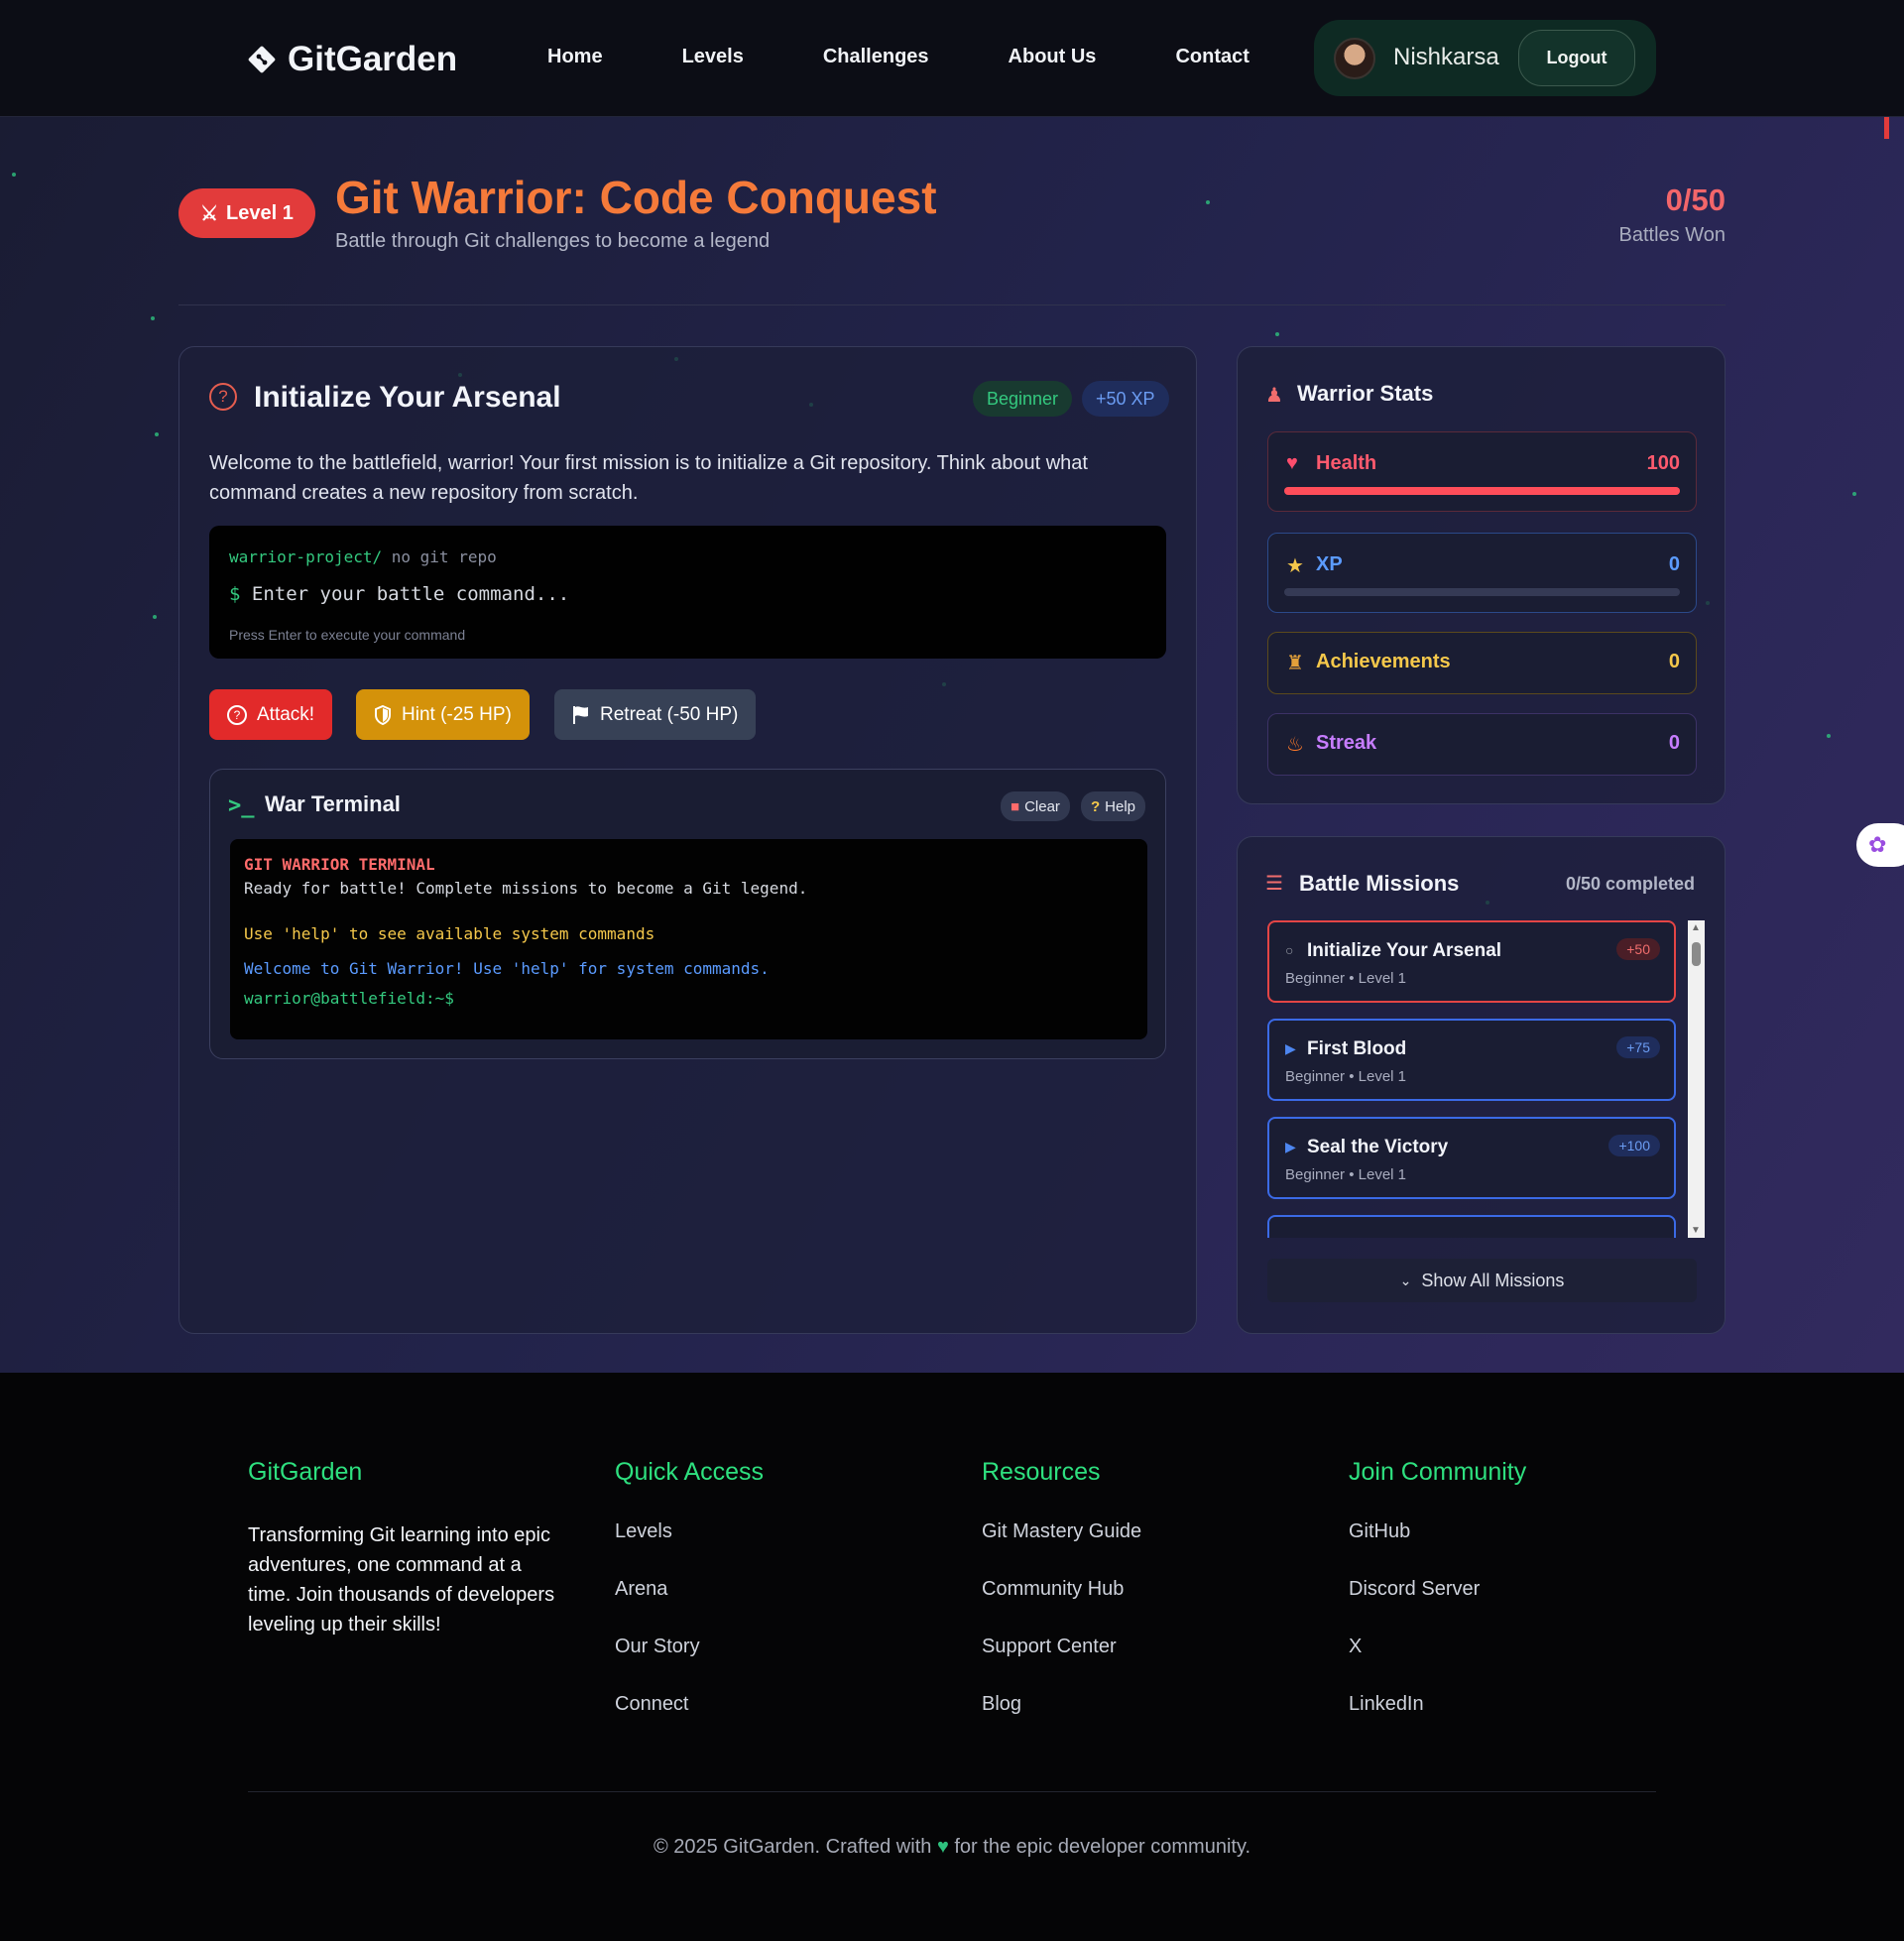 The image size is (1904, 1941). I want to click on health-bar, so click(1482, 491).